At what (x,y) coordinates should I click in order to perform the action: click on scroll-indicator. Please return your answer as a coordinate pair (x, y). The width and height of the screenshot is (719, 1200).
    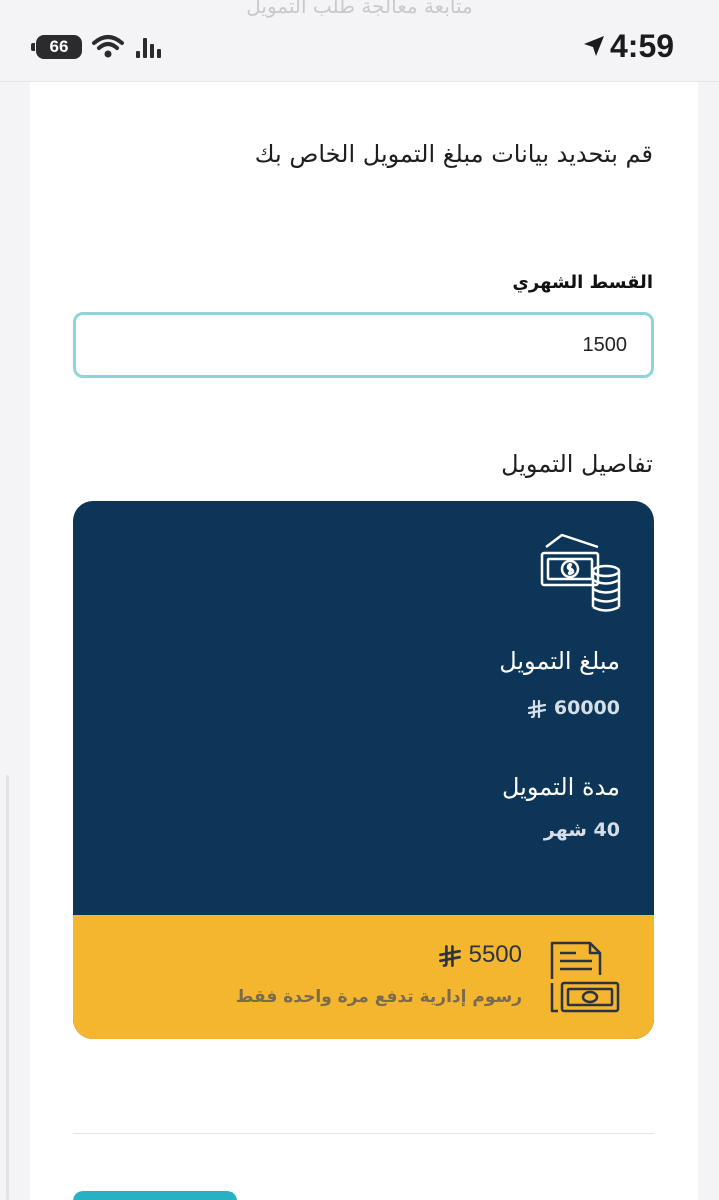
    Looking at the image, I should click on (7, 987).